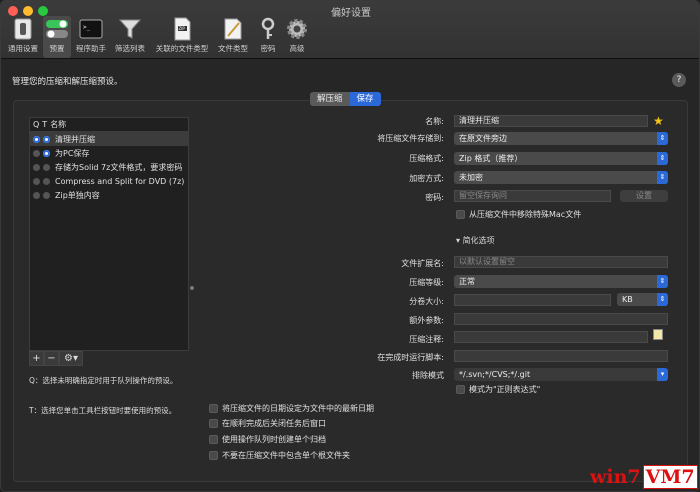 The image size is (700, 492). Describe the element at coordinates (103, 380) in the screenshot. I see `q-note: Q：选择未明确指定时用于队列操作的预设。` at that location.